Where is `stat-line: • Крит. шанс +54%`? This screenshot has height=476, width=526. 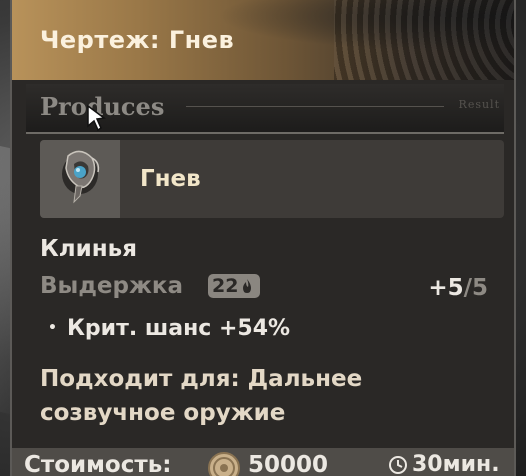
stat-line: • Крит. шанс +54% is located at coordinates (169, 328).